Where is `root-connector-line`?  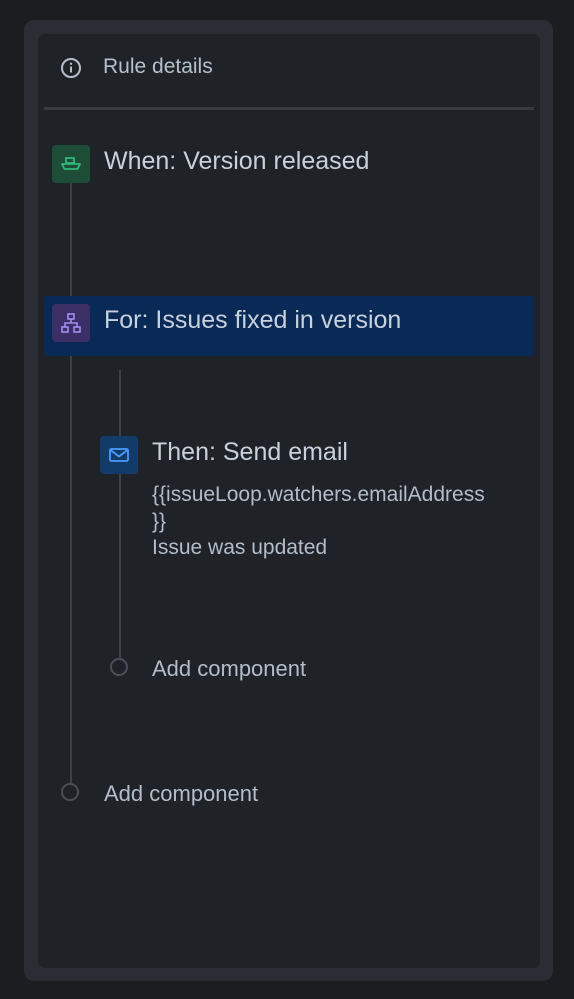
root-connector-line is located at coordinates (71, 239).